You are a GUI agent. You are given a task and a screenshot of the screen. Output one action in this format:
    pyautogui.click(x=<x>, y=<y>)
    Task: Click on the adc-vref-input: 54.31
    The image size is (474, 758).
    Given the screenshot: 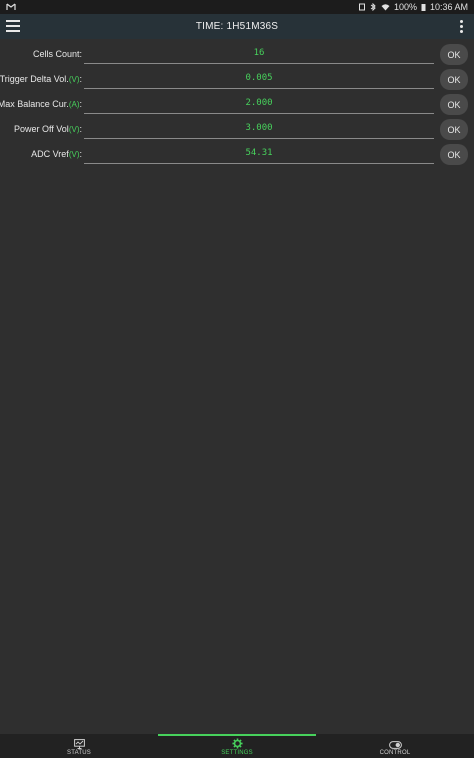 What is the action you would take?
    pyautogui.click(x=259, y=154)
    